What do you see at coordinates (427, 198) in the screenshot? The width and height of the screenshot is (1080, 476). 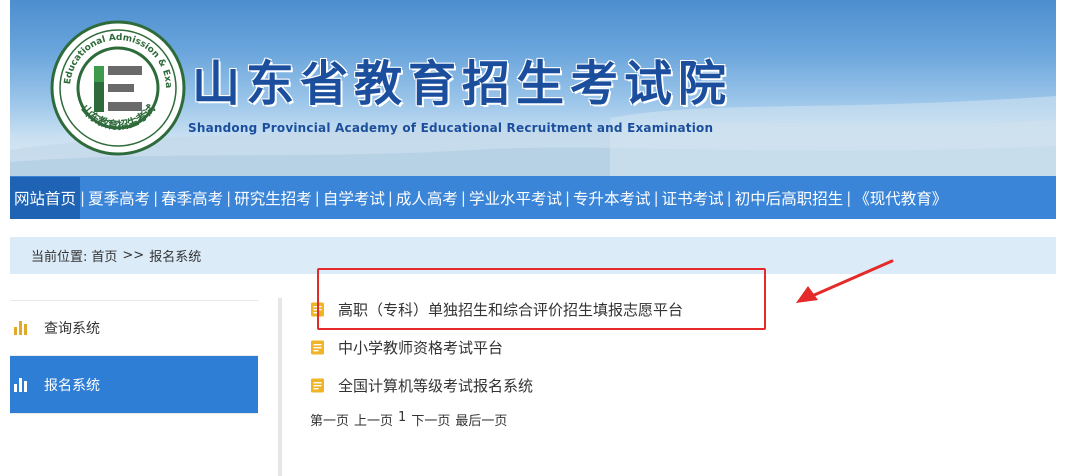 I see `nav-item-adult-gaokao: 成人高考` at bounding box center [427, 198].